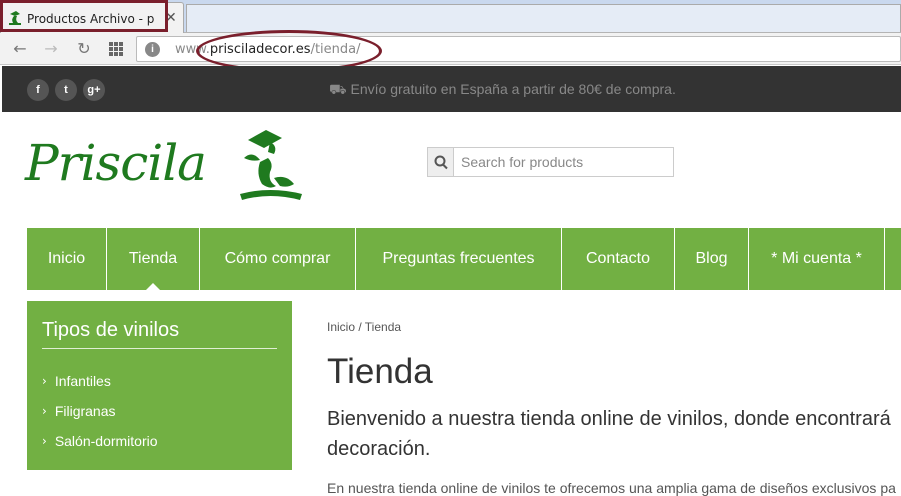 This screenshot has height=496, width=901. Describe the element at coordinates (66, 90) in the screenshot. I see `twitter-icon: t` at that location.